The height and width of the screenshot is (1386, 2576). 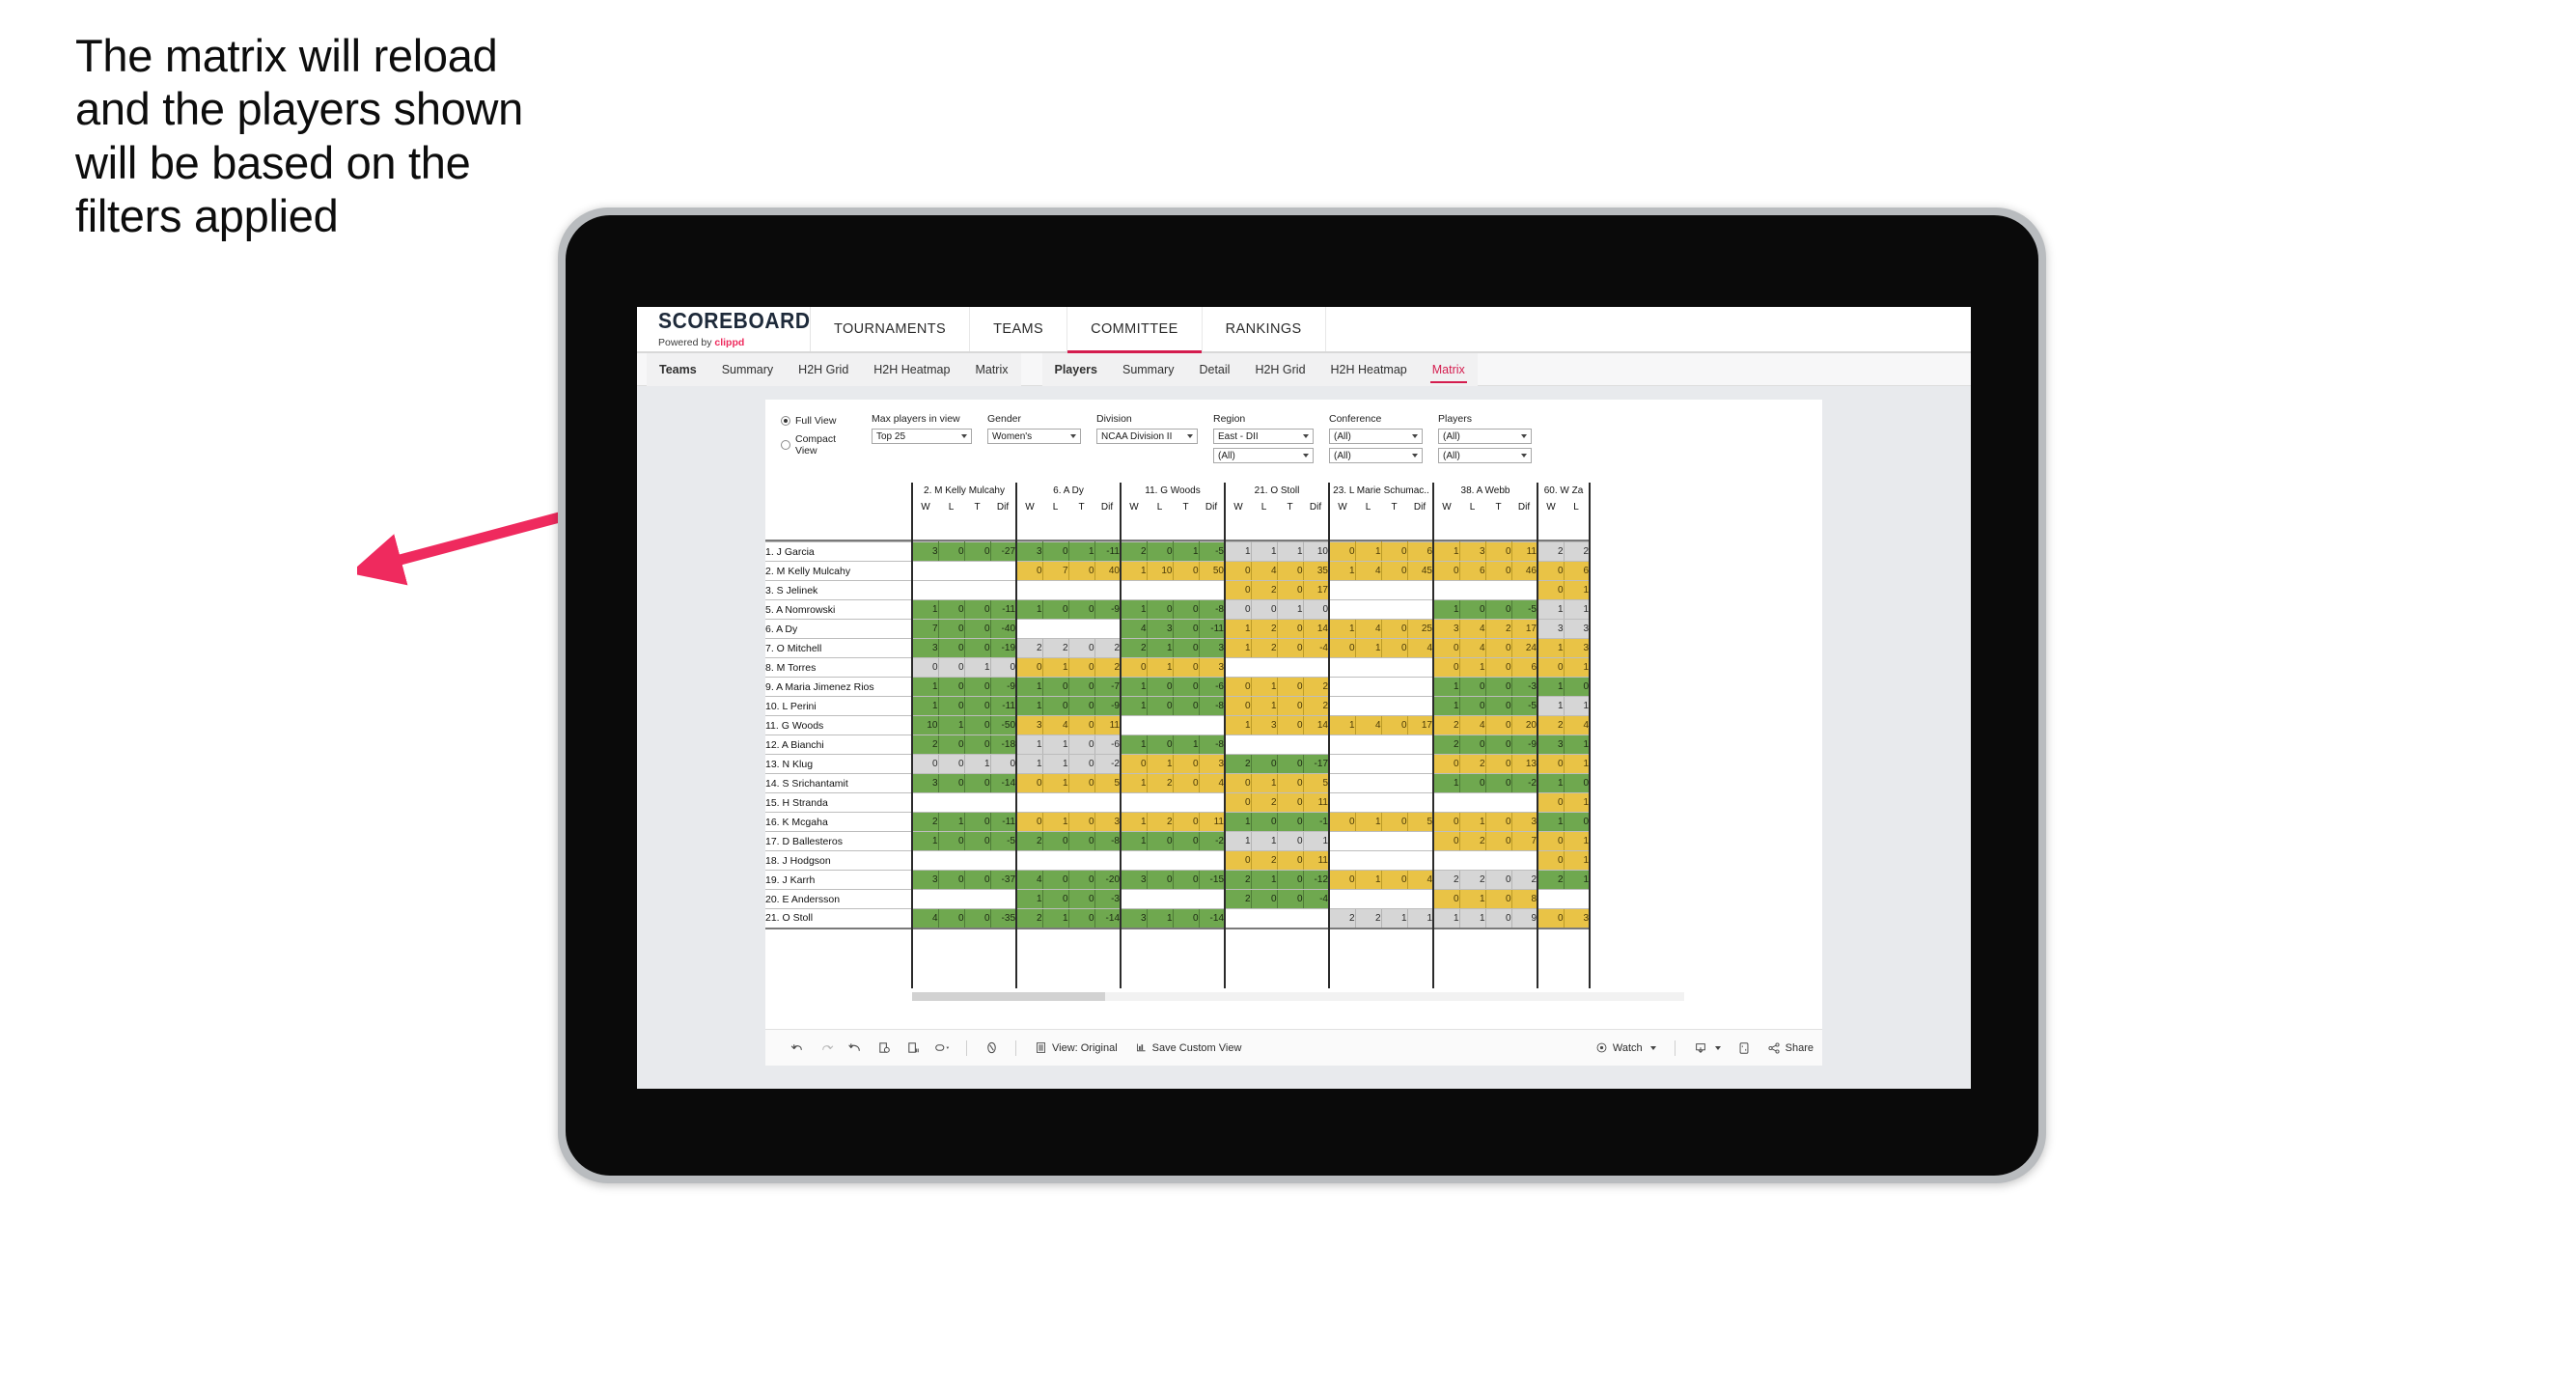 I want to click on matrix-row-label: 2. M Kelly Mulcahy, so click(x=838, y=571).